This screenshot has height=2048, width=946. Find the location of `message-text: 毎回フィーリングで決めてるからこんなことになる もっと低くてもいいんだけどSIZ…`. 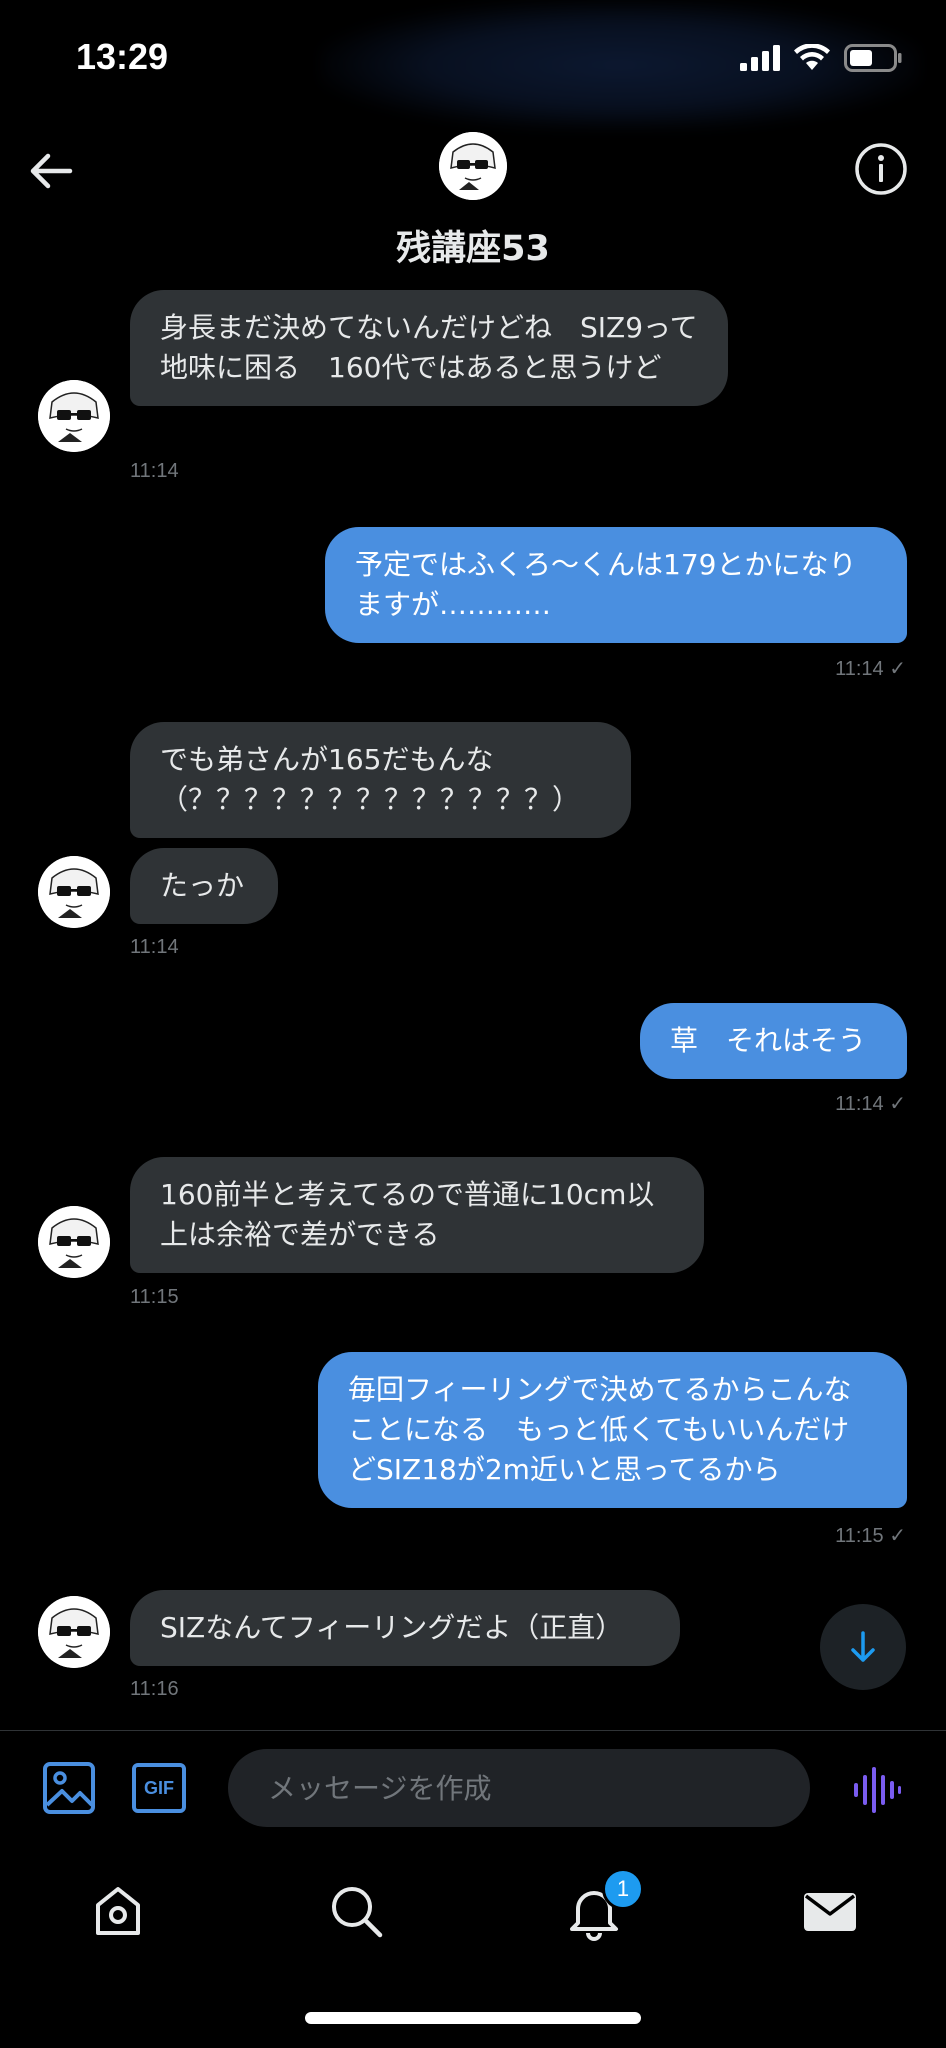

message-text: 毎回フィーリングで決めてるからこんなことになる もっと低くてもいいんだけどSIZ… is located at coordinates (600, 1429).